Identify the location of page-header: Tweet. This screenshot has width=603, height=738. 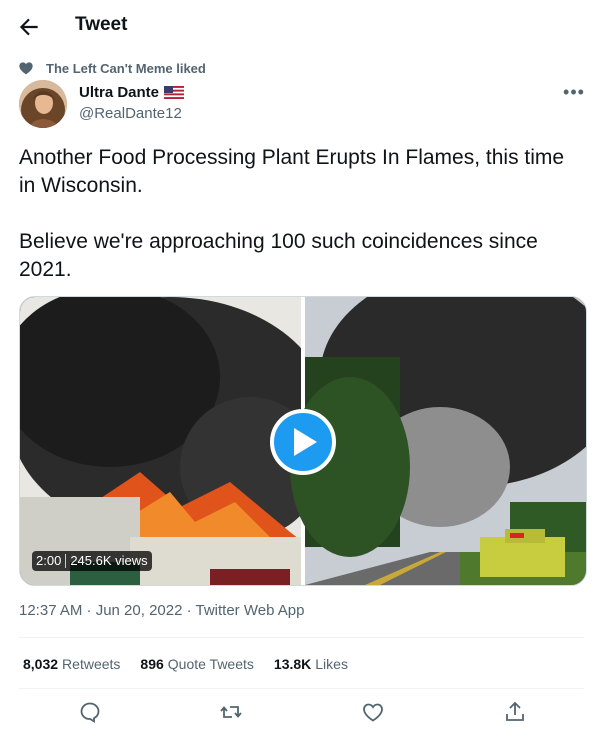
(301, 26).